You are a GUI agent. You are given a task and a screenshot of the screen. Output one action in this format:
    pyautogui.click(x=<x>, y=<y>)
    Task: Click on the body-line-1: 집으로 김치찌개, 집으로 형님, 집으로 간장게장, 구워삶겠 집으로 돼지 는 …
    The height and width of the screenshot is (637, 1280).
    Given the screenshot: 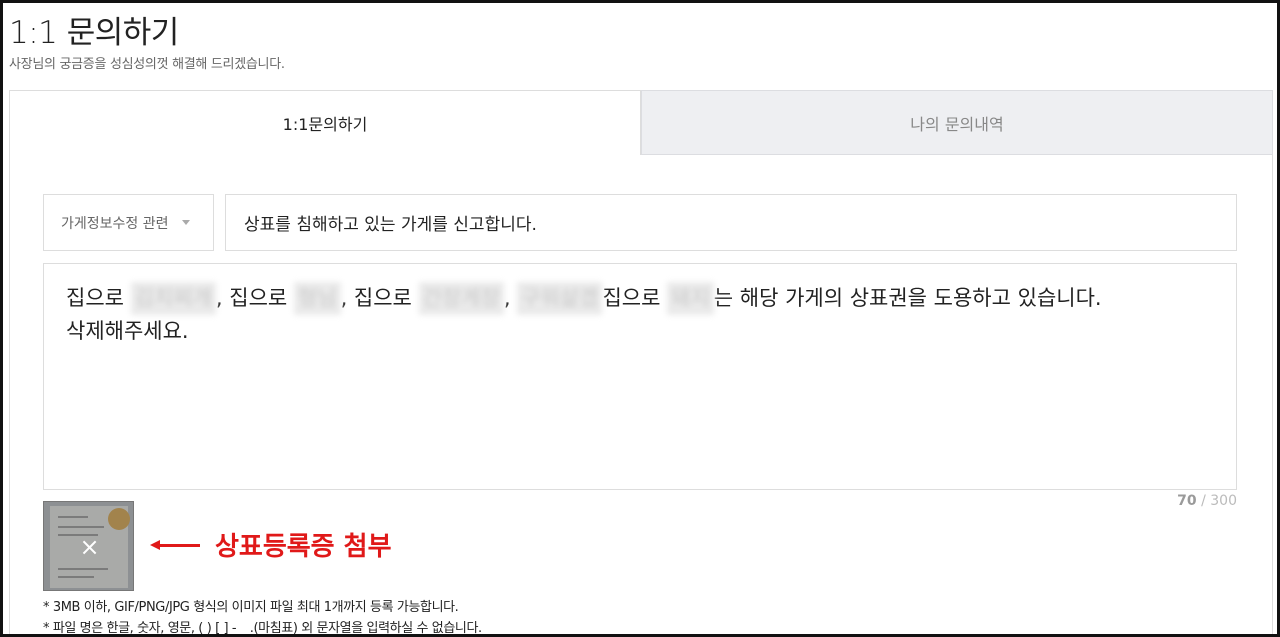 What is the action you would take?
    pyautogui.click(x=651, y=298)
    